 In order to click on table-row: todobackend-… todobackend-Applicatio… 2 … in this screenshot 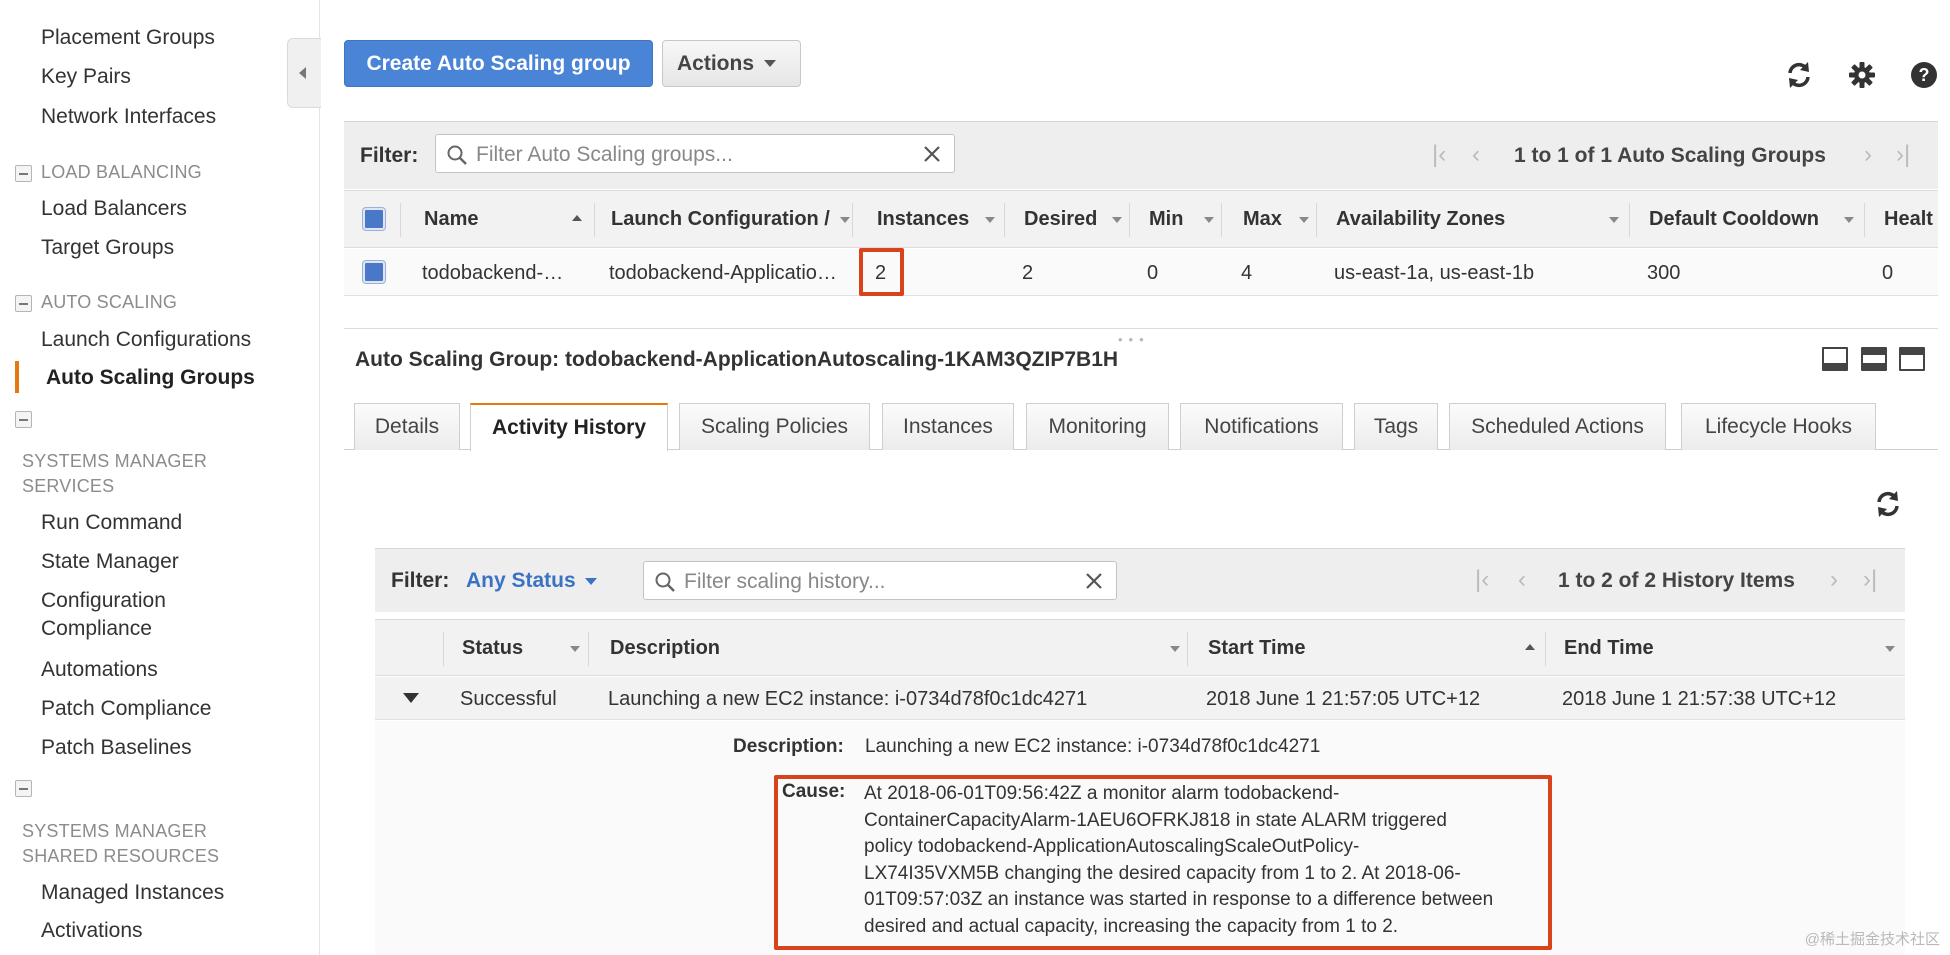, I will do `click(1141, 272)`.